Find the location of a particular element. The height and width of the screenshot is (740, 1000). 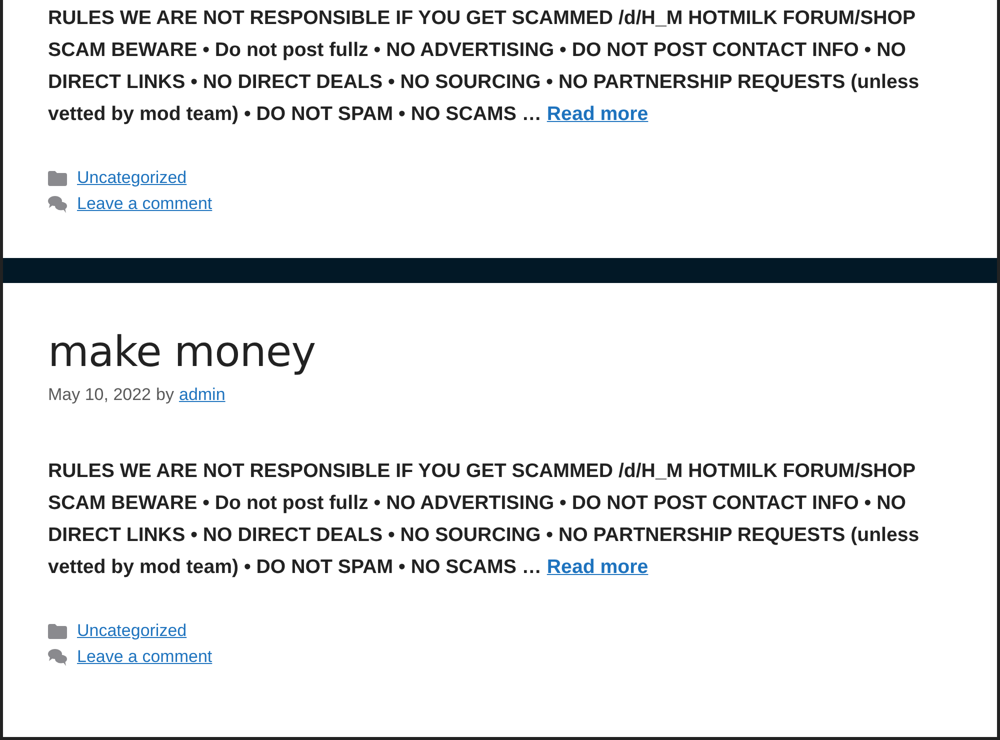

byline-text: by is located at coordinates (165, 395).